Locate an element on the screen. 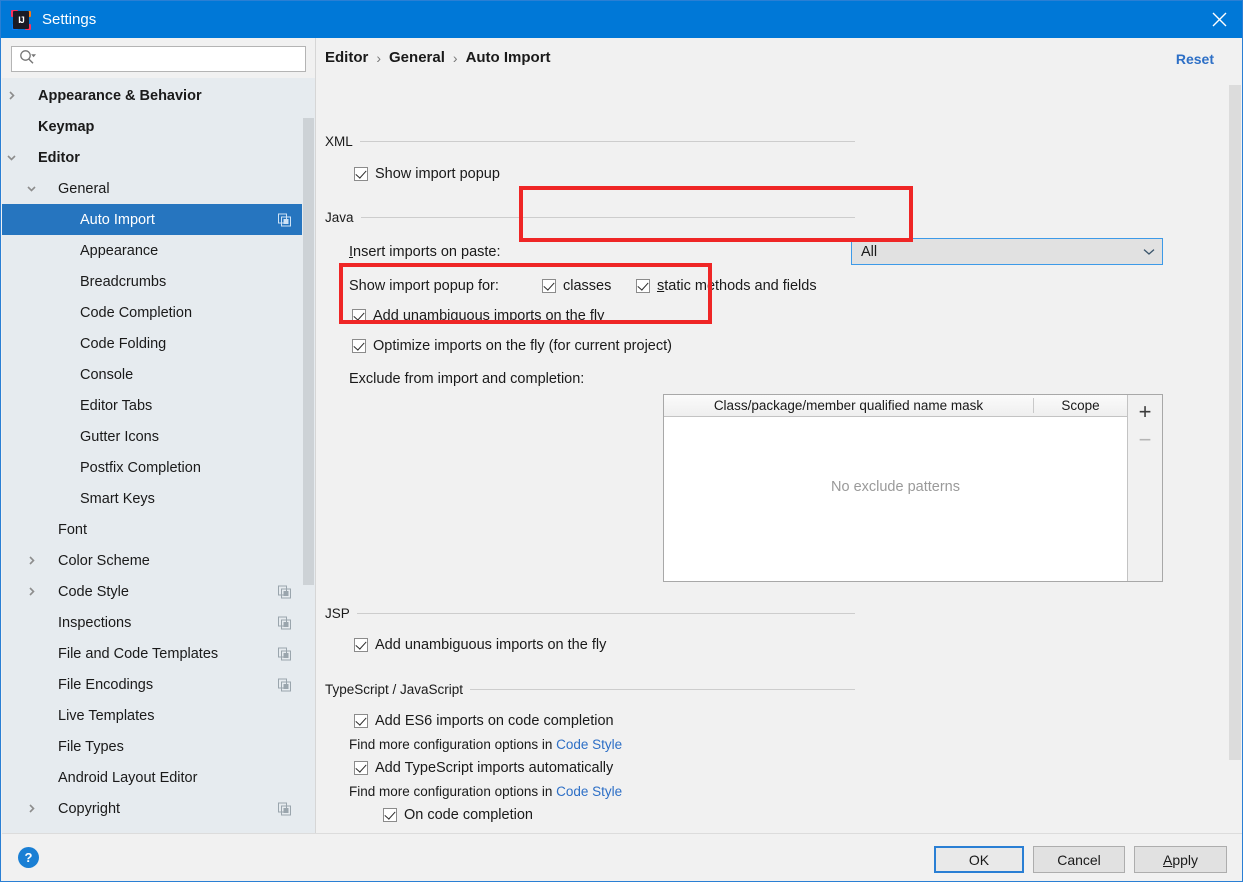  sidebar-item-label: File Encodings is located at coordinates (106, 684).